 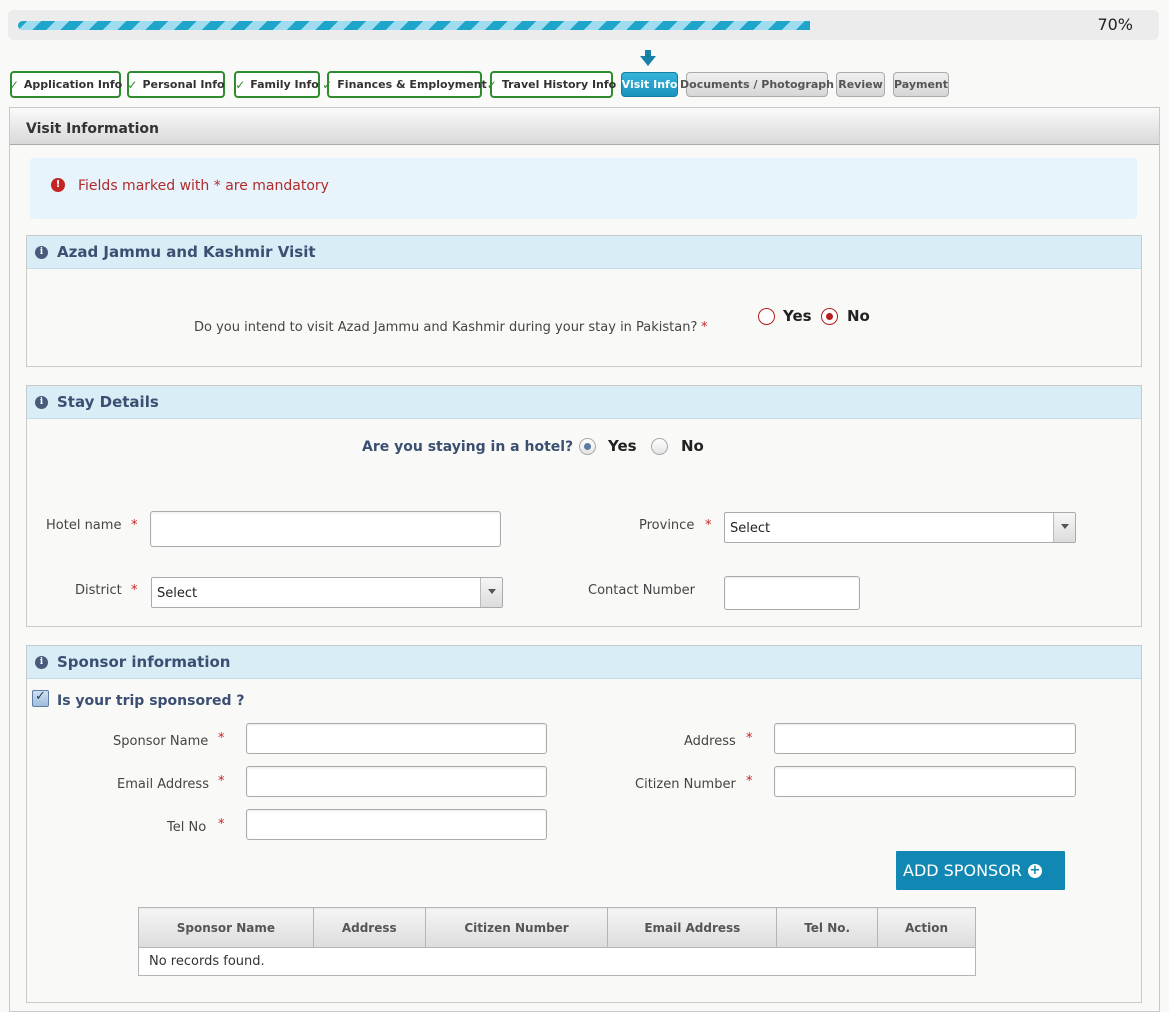 I want to click on contact-number-label: Contact Number, so click(x=641, y=590).